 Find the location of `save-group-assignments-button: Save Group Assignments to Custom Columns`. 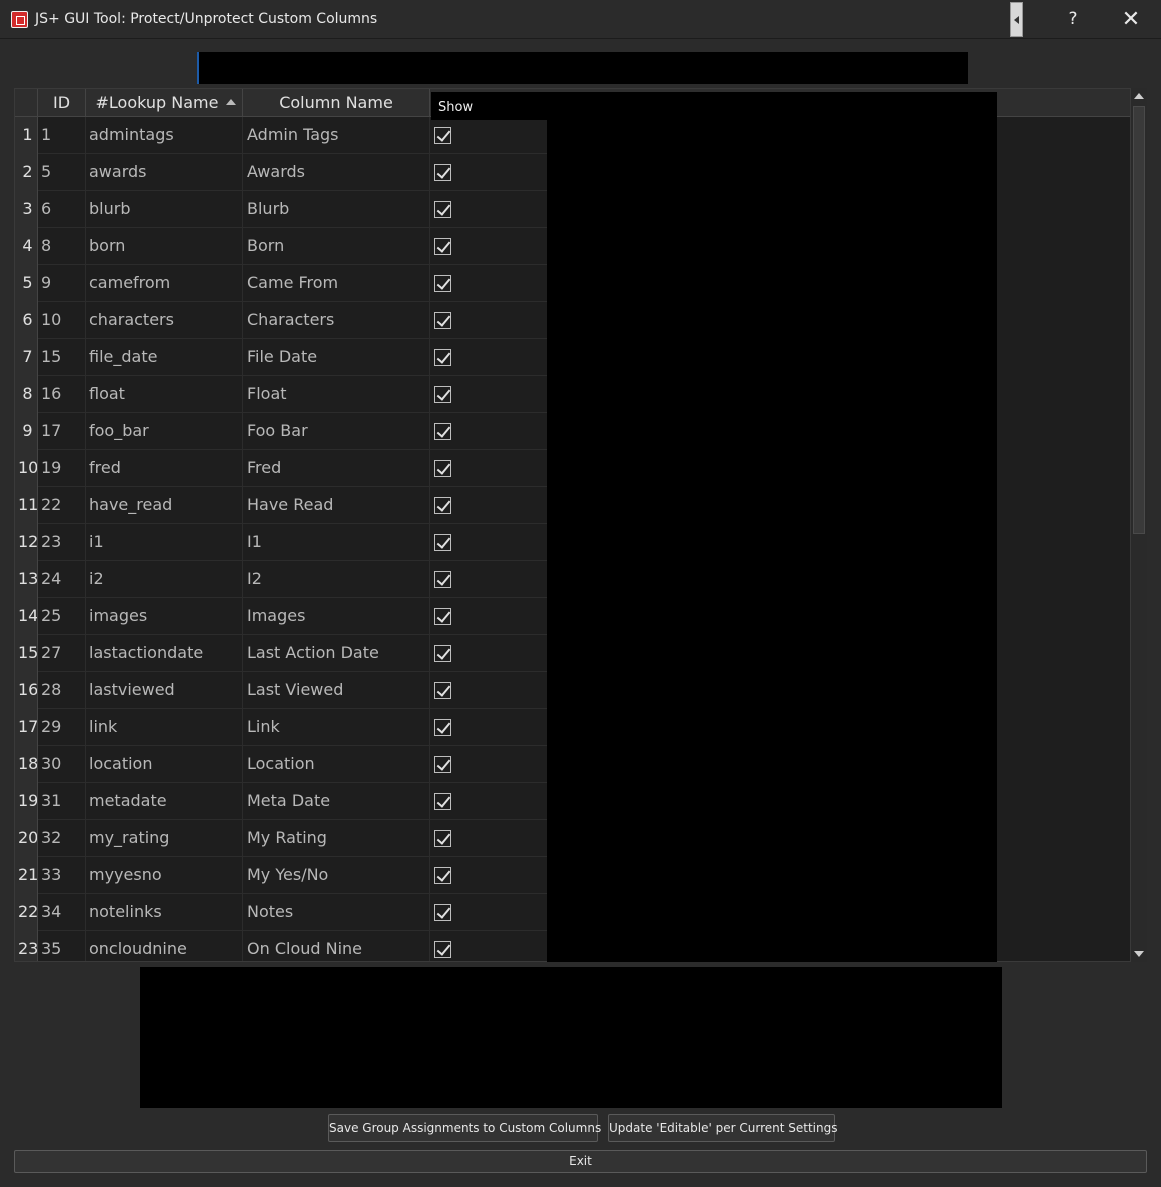

save-group-assignments-button: Save Group Assignments to Custom Columns is located at coordinates (464, 1128).